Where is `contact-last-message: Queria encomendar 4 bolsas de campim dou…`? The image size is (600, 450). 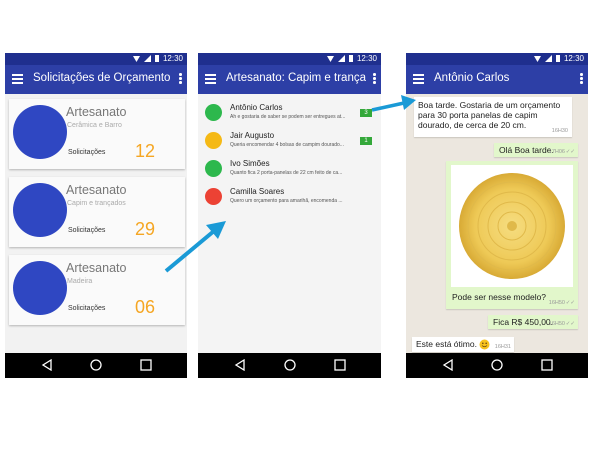 contact-last-message: Queria encomendar 4 bolsas de campim dou… is located at coordinates (287, 145).